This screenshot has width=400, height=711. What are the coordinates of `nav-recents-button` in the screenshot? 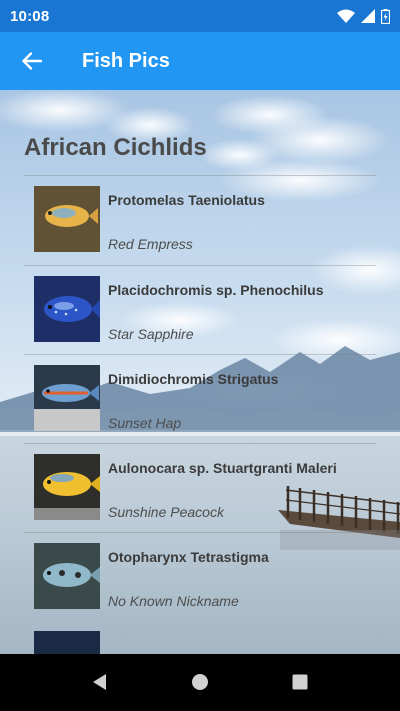 It's located at (300, 682).